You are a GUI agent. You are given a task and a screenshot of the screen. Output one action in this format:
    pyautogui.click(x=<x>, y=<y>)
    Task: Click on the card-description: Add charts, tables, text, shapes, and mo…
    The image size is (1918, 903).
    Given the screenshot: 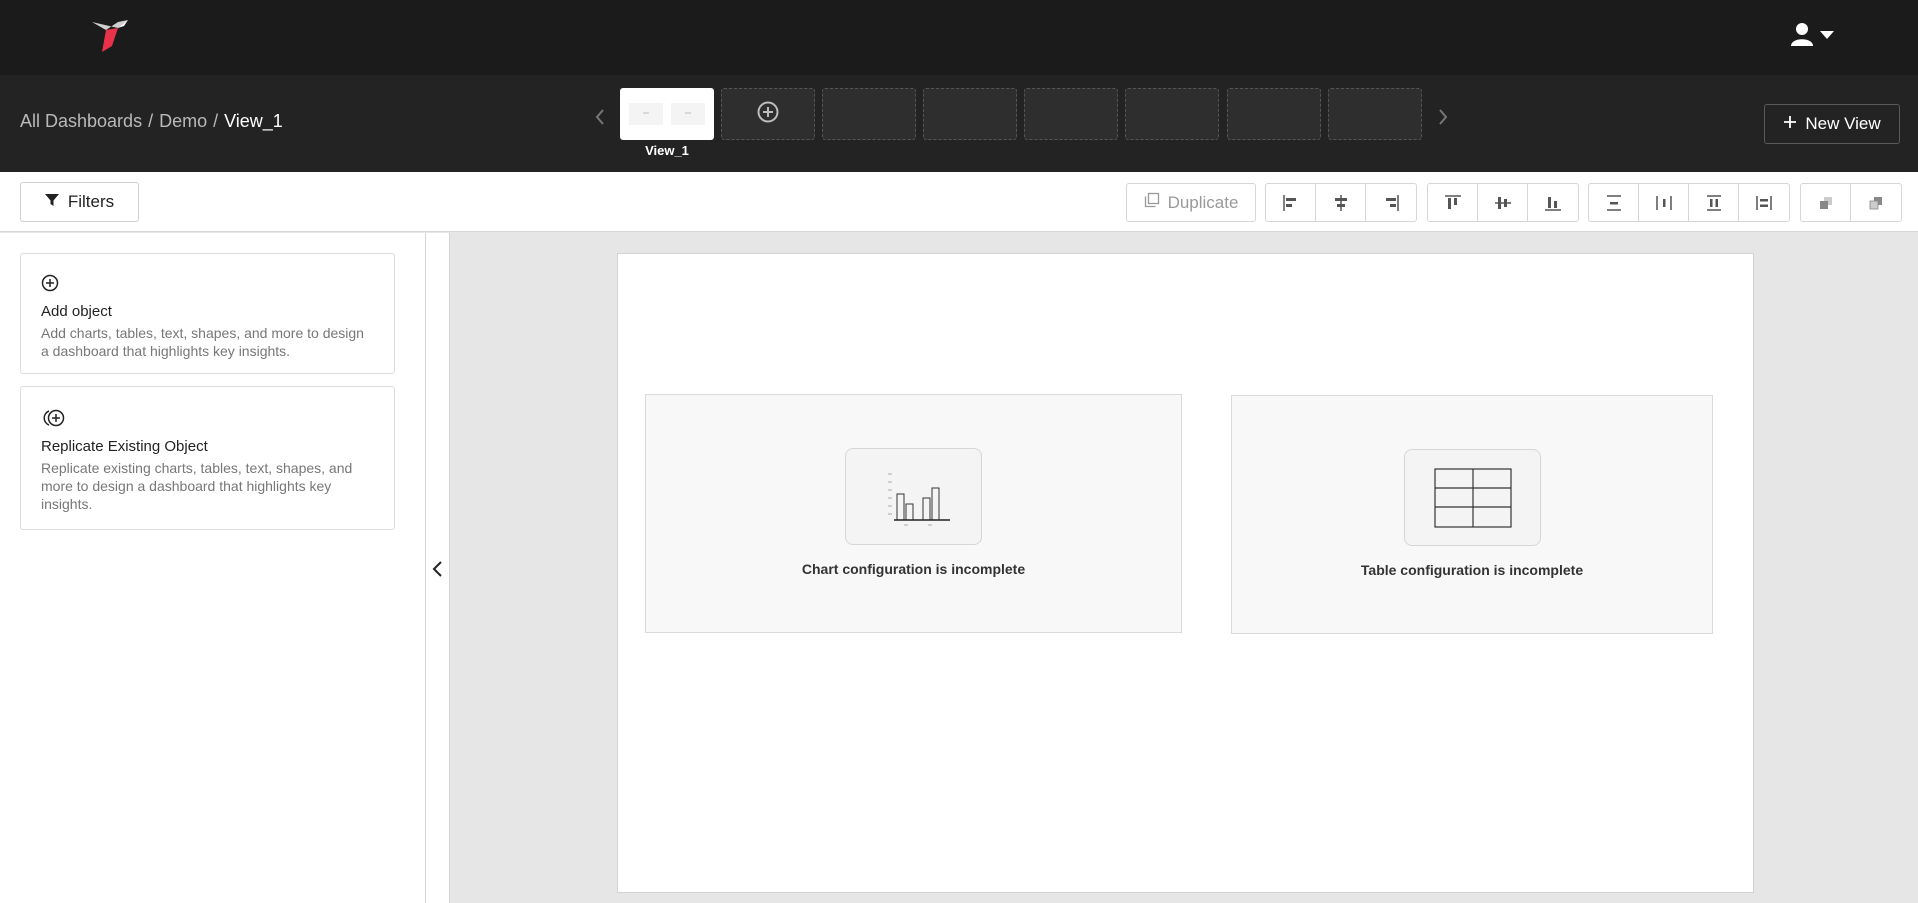 What is the action you would take?
    pyautogui.click(x=202, y=342)
    